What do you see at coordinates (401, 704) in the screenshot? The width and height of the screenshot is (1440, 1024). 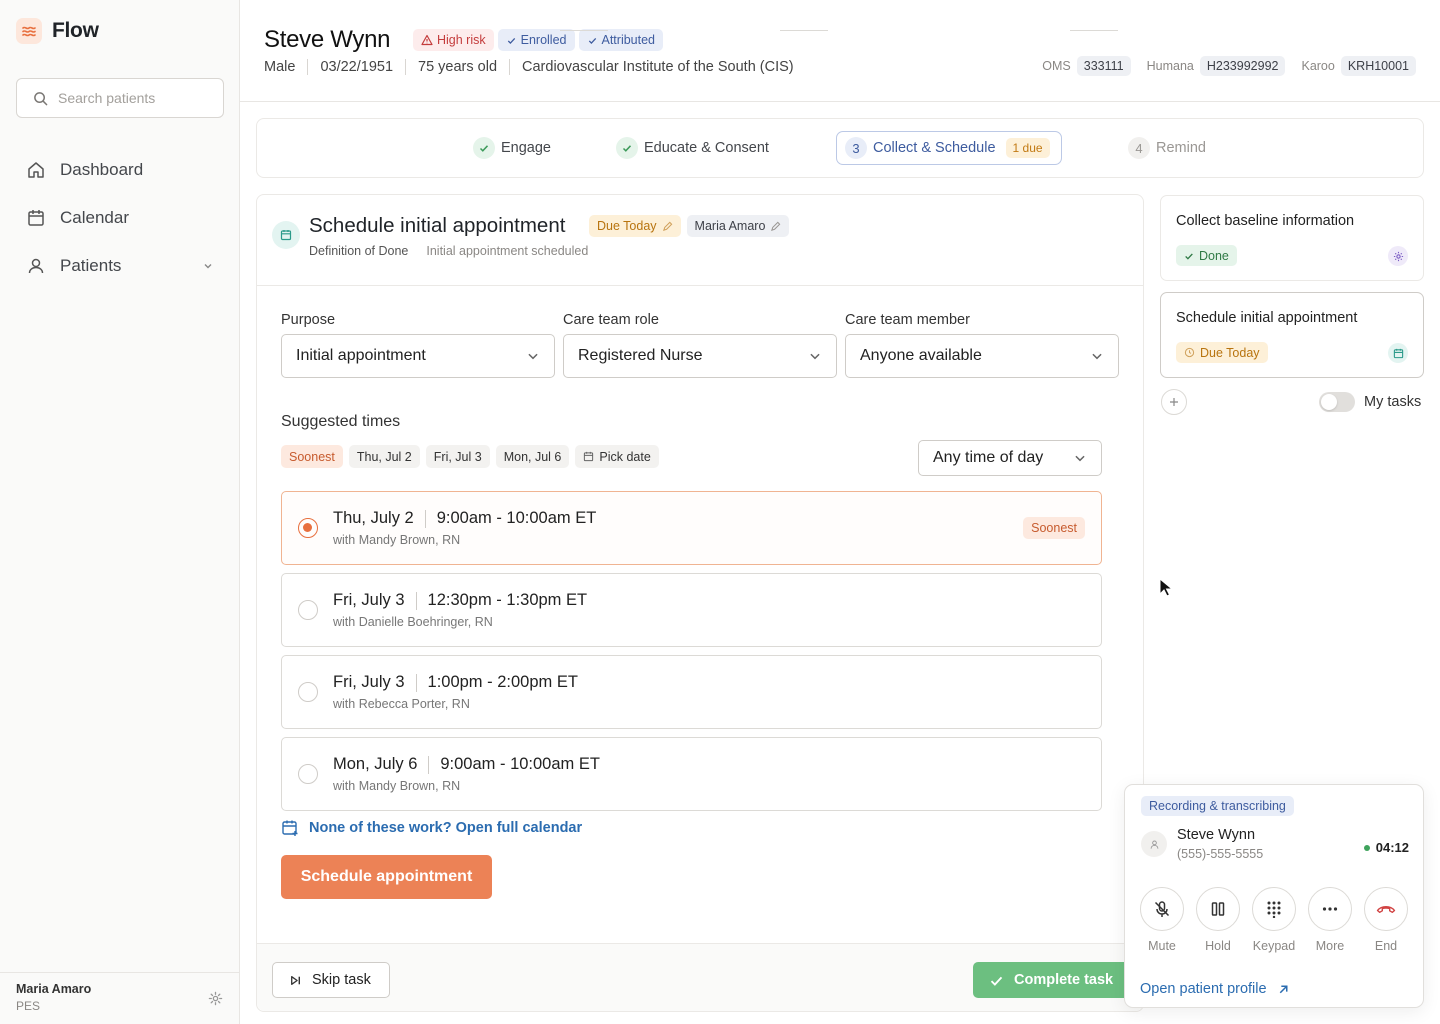 I see `slot-provider: with Rebecca Porter, RN` at bounding box center [401, 704].